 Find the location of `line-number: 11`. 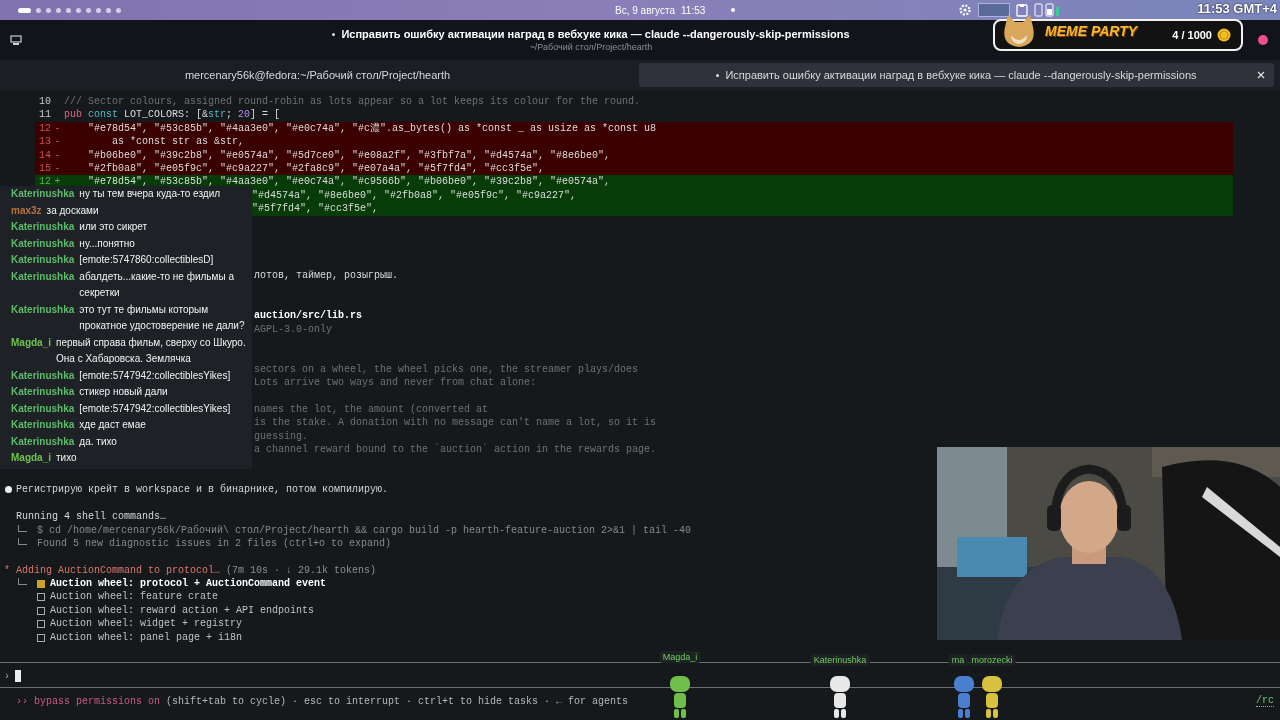

line-number: 11 is located at coordinates (44, 115).